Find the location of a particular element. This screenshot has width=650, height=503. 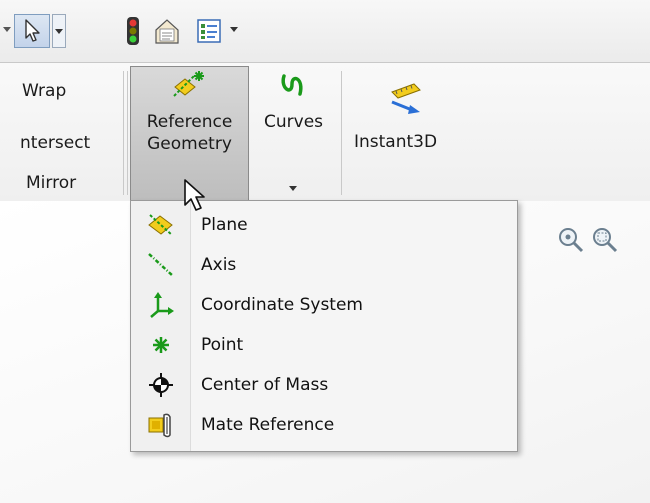

instant3d-icon is located at coordinates (406, 98).